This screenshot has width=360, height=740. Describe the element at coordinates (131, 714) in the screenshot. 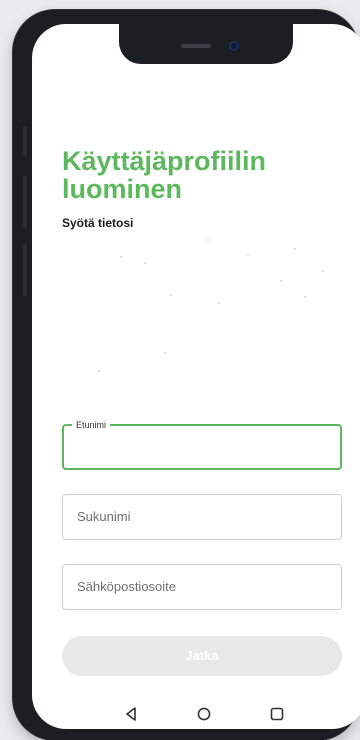

I see `back-icon` at that location.